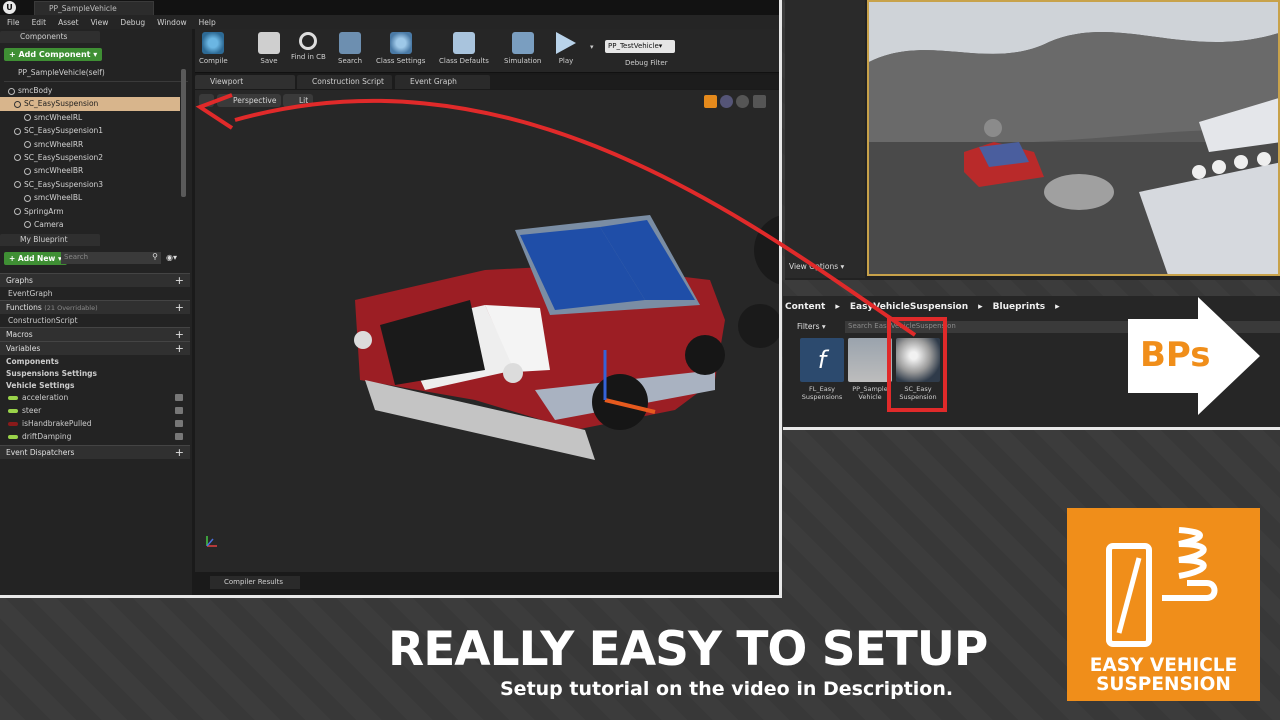  I want to click on menu-help: Help, so click(207, 22).